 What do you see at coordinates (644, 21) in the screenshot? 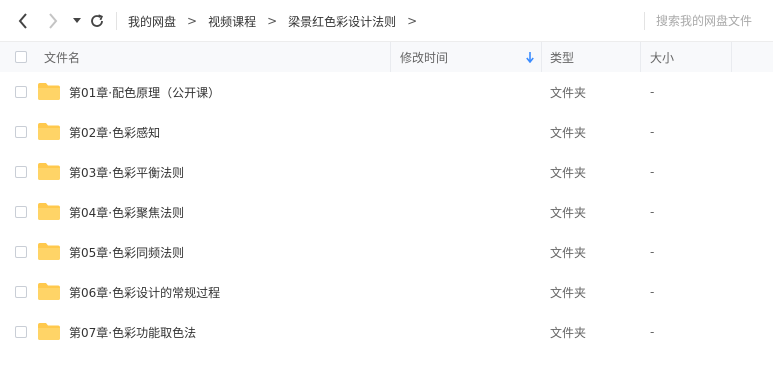
I see `search-divider` at bounding box center [644, 21].